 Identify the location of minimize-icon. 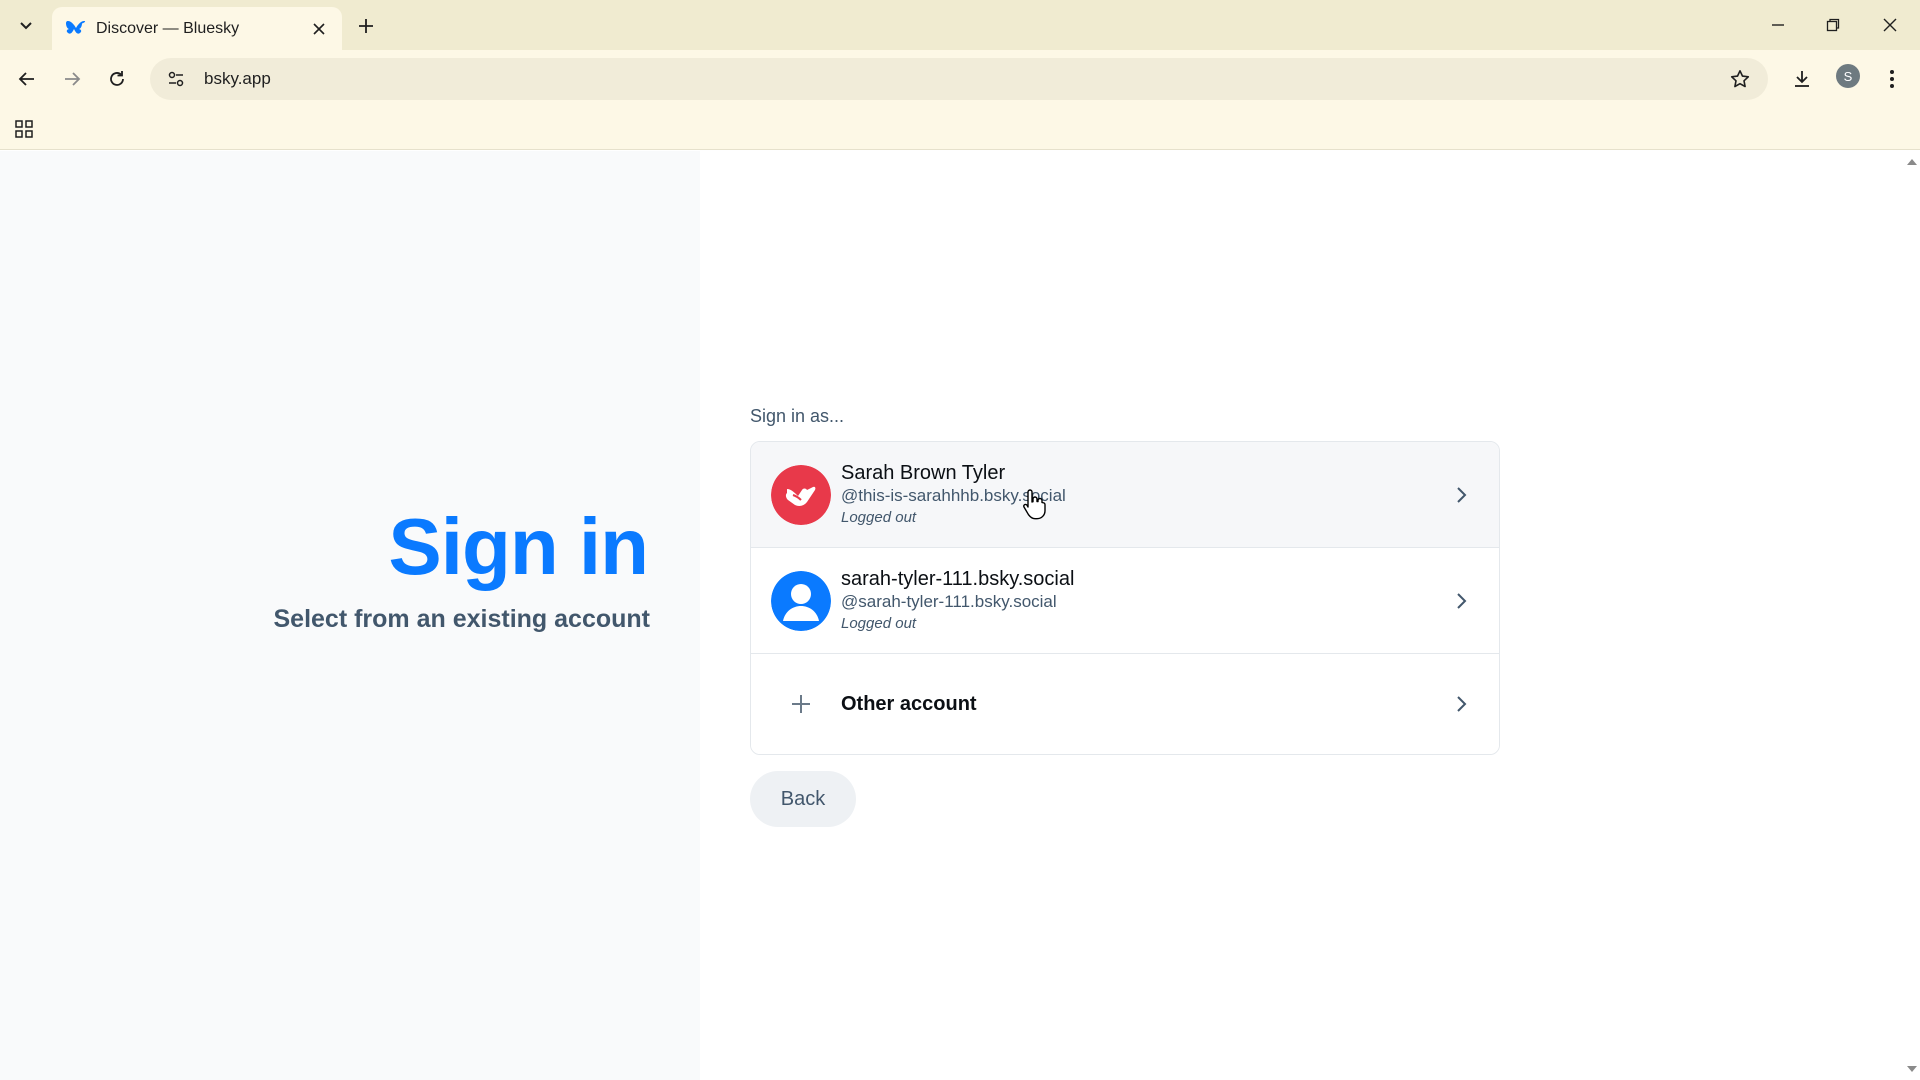
(1778, 25).